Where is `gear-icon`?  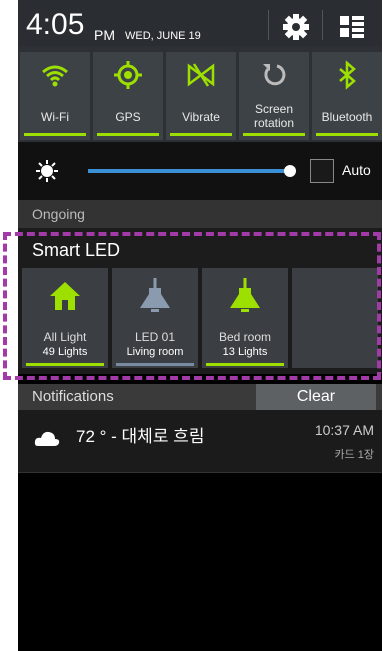
gear-icon is located at coordinates (296, 27).